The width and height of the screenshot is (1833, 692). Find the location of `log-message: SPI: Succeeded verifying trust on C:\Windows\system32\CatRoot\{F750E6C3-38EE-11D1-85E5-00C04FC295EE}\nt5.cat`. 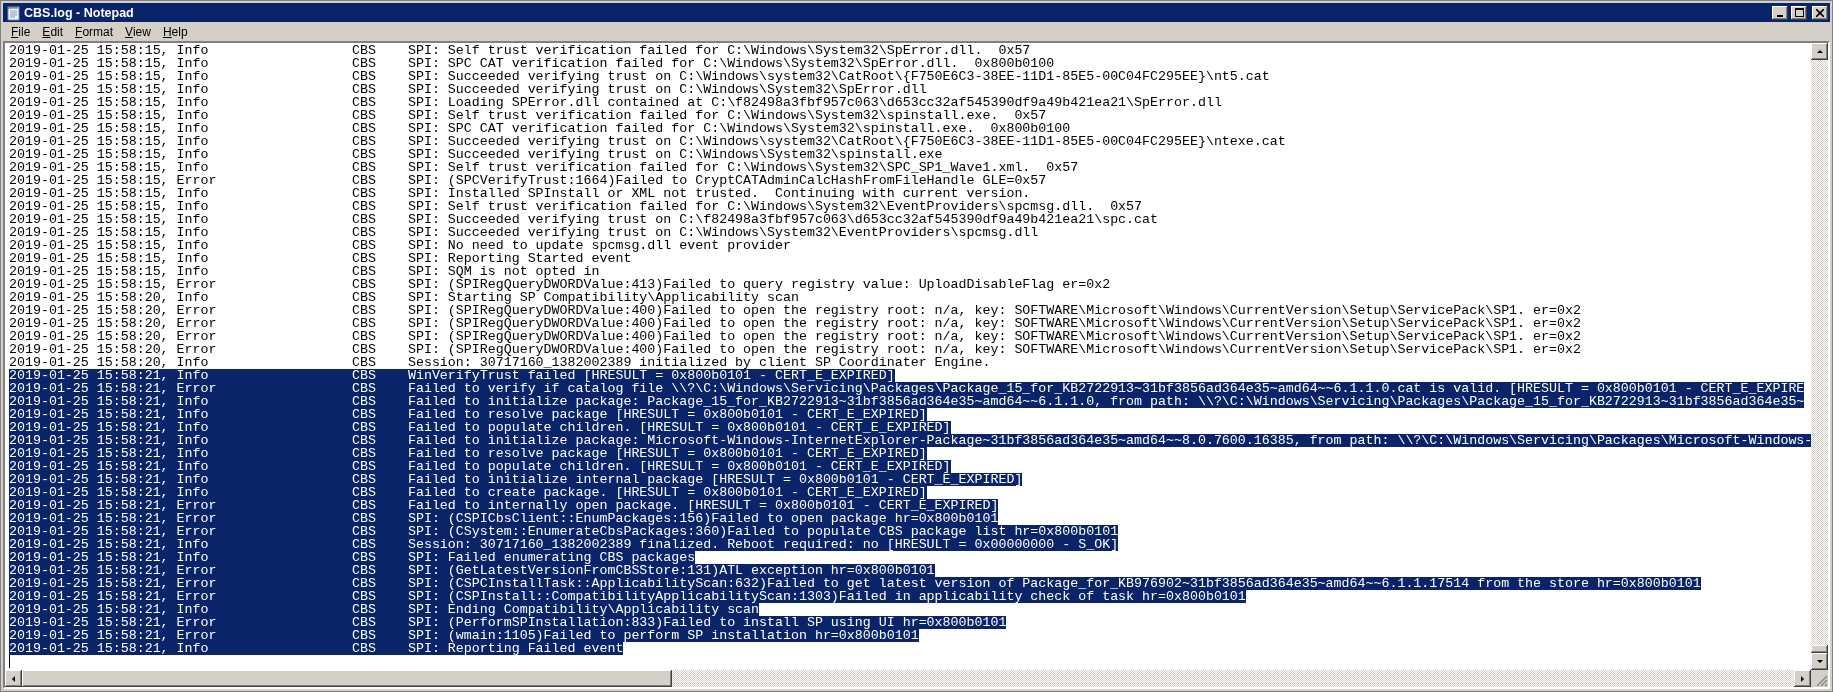

log-message: SPI: Succeeded verifying trust on C:\Windows\system32\CatRoot\{F750E6C3-38EE-11D1-85E5-00C04FC295EE}\nt5.cat is located at coordinates (838, 76).